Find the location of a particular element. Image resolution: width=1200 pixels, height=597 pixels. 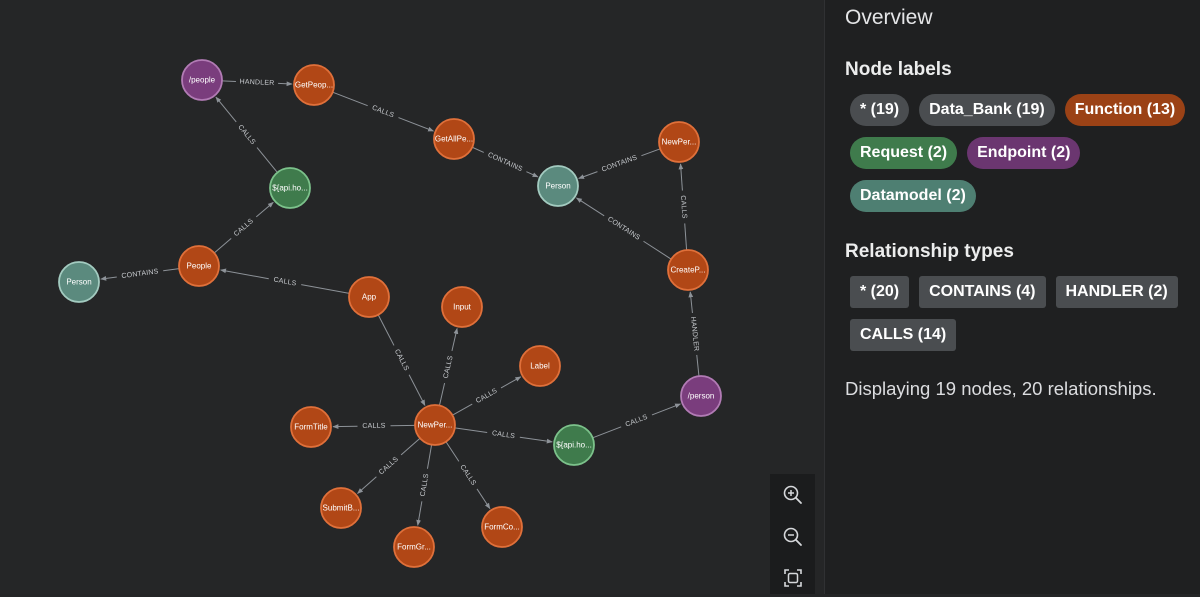

edge-newper_mid-formtitle: CALLS is located at coordinates (374, 426).